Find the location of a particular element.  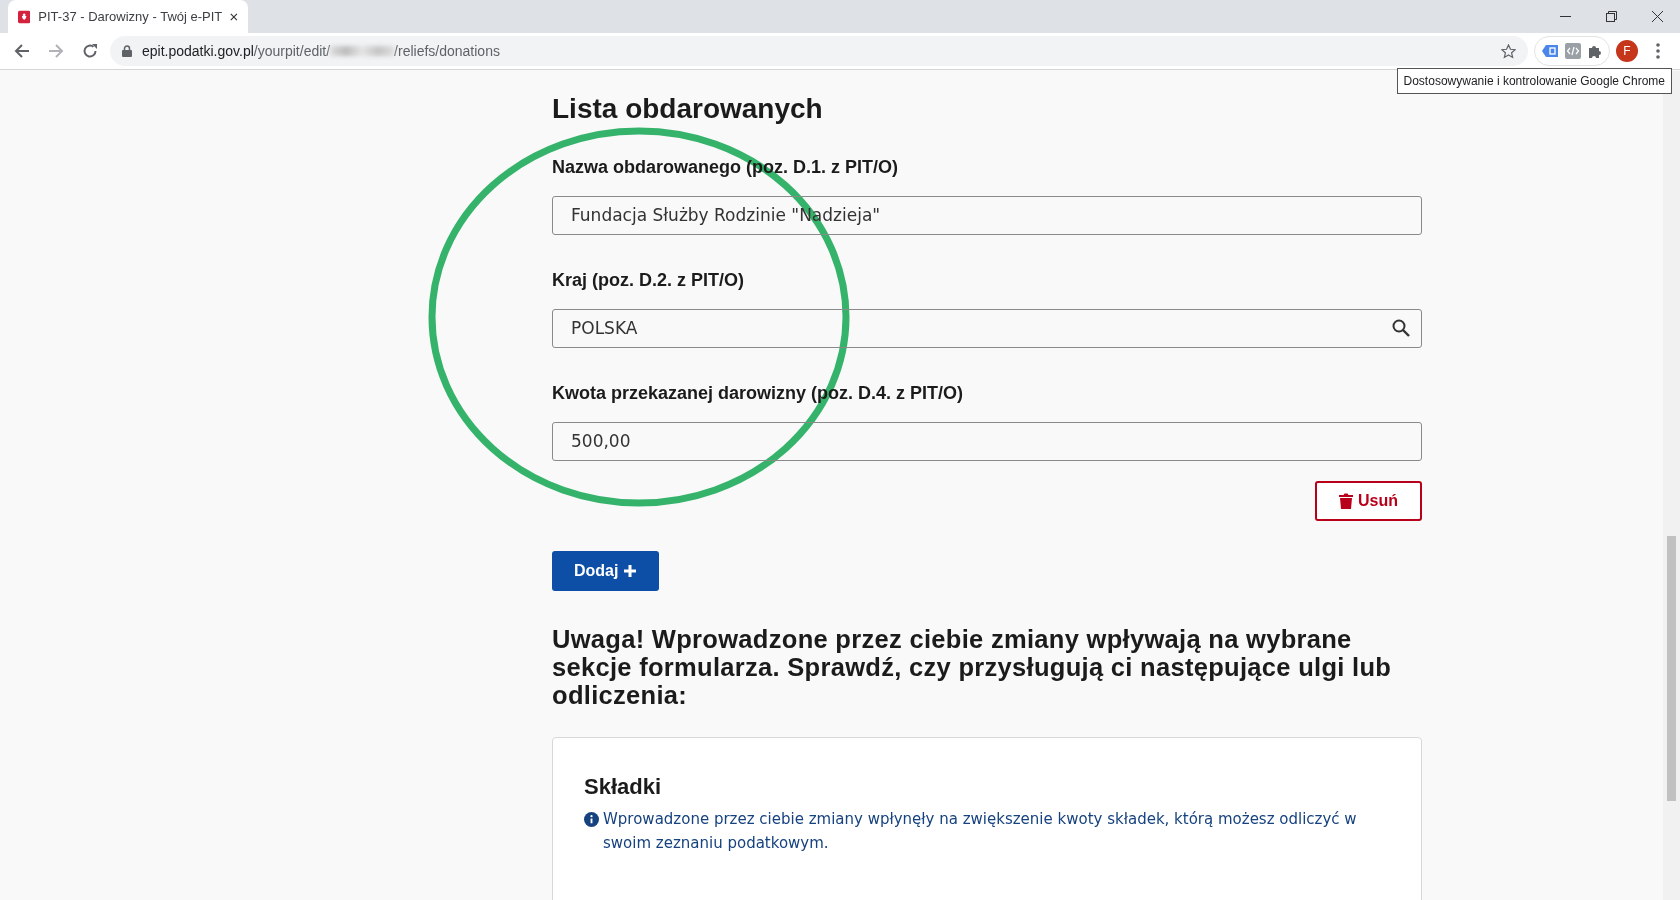

info-text: Wprowadzone przez ciebie zmiany wpłynęły na zwiększenie kwoty składek, którą możesz odliczyć w swoim zeznaniu podatkowym. is located at coordinates (980, 831).